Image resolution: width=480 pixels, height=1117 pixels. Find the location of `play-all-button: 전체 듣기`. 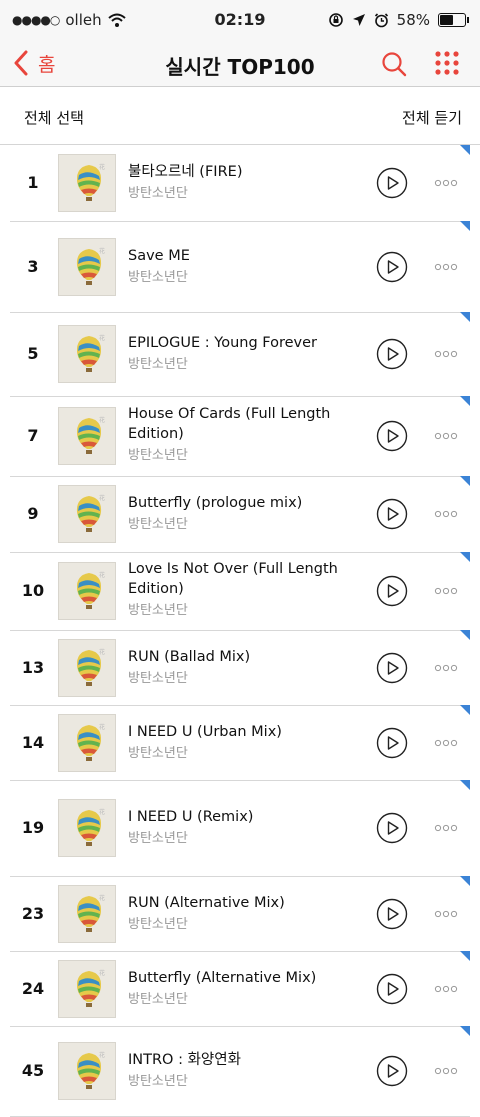

play-all-button: 전체 듣기 is located at coordinates (432, 117).